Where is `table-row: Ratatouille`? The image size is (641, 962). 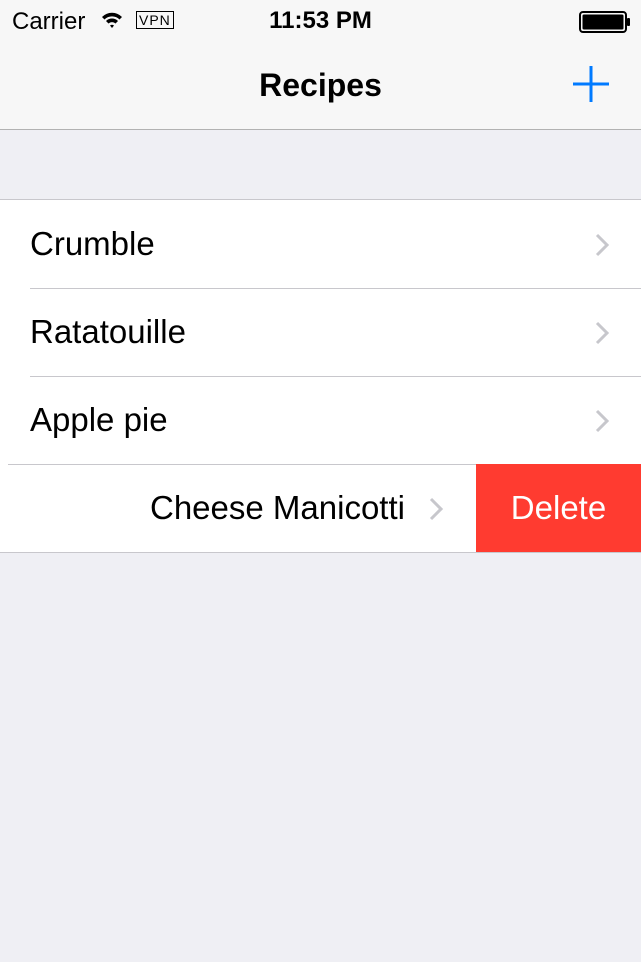 table-row: Ratatouille is located at coordinates (320, 332).